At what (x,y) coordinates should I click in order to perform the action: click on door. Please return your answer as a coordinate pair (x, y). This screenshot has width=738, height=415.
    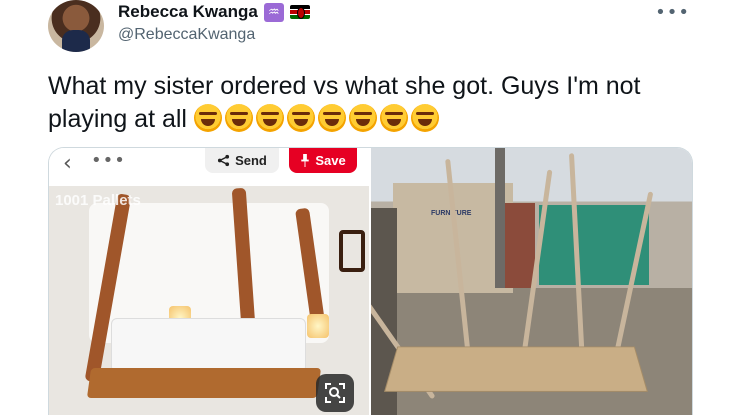
    Looking at the image, I should click on (520, 245).